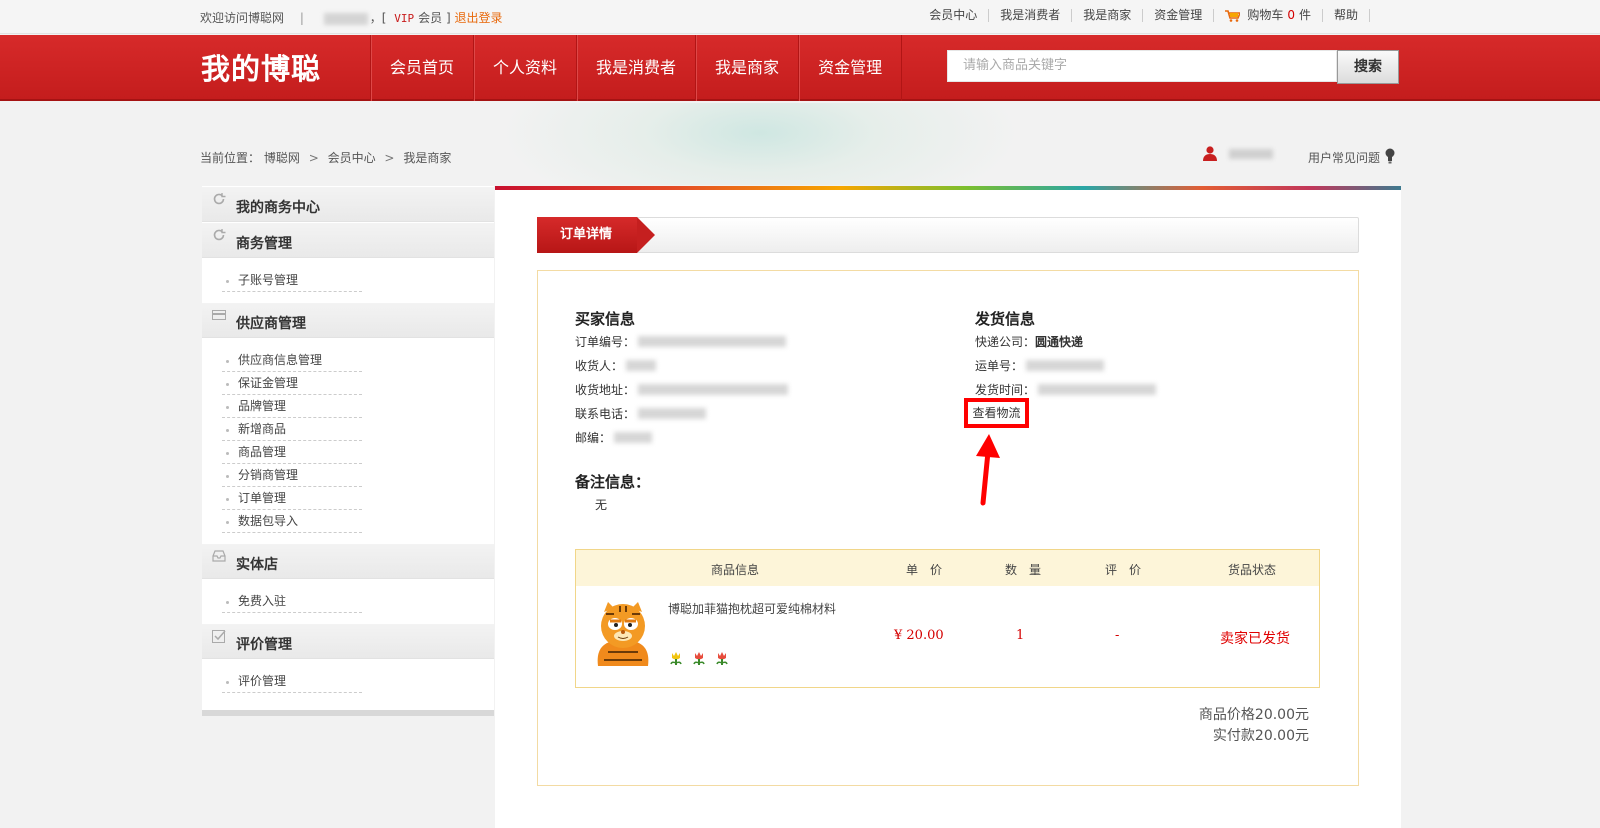  What do you see at coordinates (1233, 15) in the screenshot?
I see `cart-icon` at bounding box center [1233, 15].